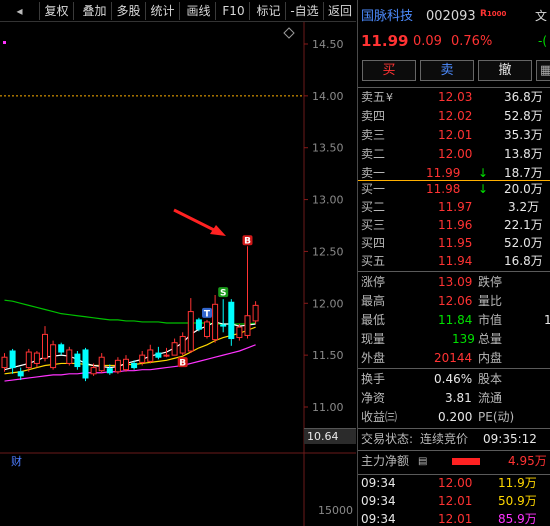  What do you see at coordinates (454, 189) in the screenshot?
I see `bid-row-1: 买一 11.98 ↓ 20.0万` at bounding box center [454, 189].